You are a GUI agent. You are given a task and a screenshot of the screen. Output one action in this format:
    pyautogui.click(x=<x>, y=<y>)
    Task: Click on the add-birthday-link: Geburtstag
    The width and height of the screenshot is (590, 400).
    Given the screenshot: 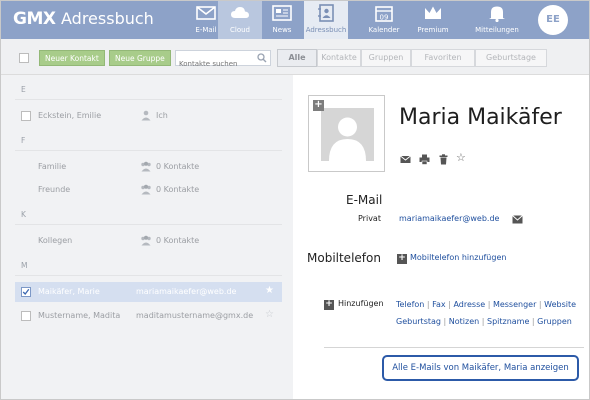 What is the action you would take?
    pyautogui.click(x=418, y=321)
    